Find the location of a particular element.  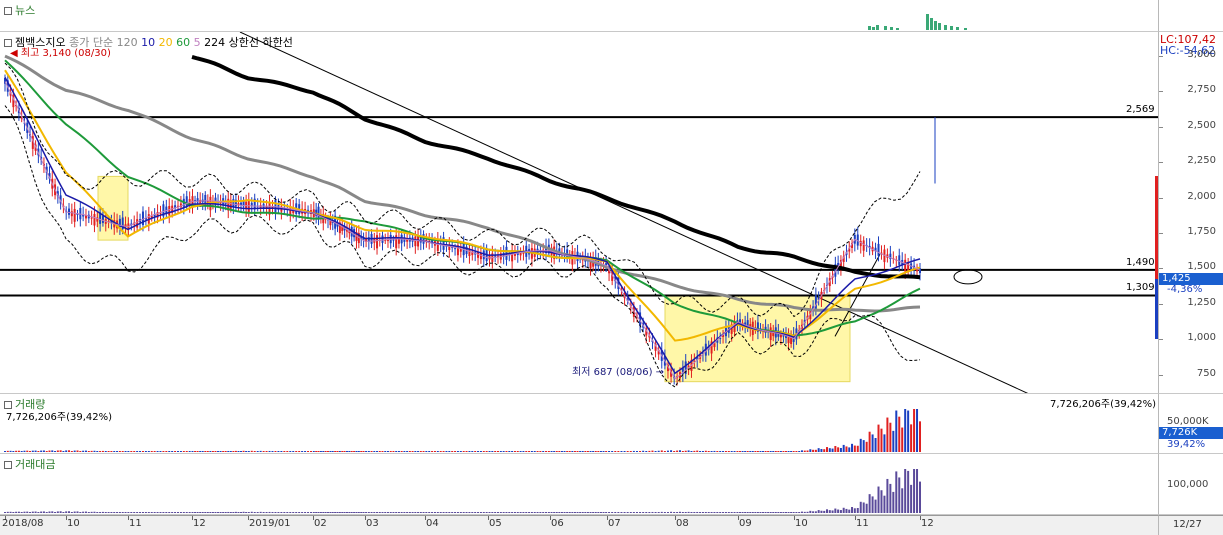

legend-item-2: 20 is located at coordinates (164, 42).